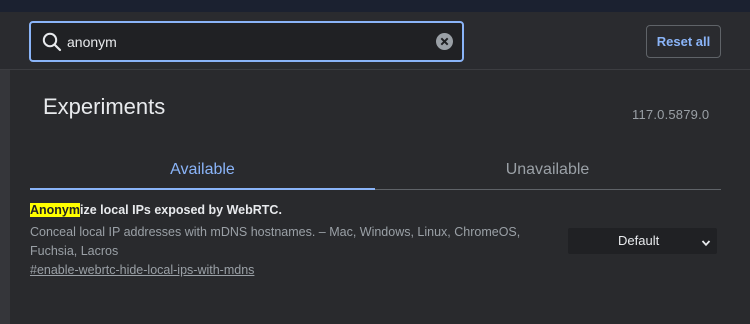  What do you see at coordinates (104, 106) in the screenshot?
I see `page-title: Experiments` at bounding box center [104, 106].